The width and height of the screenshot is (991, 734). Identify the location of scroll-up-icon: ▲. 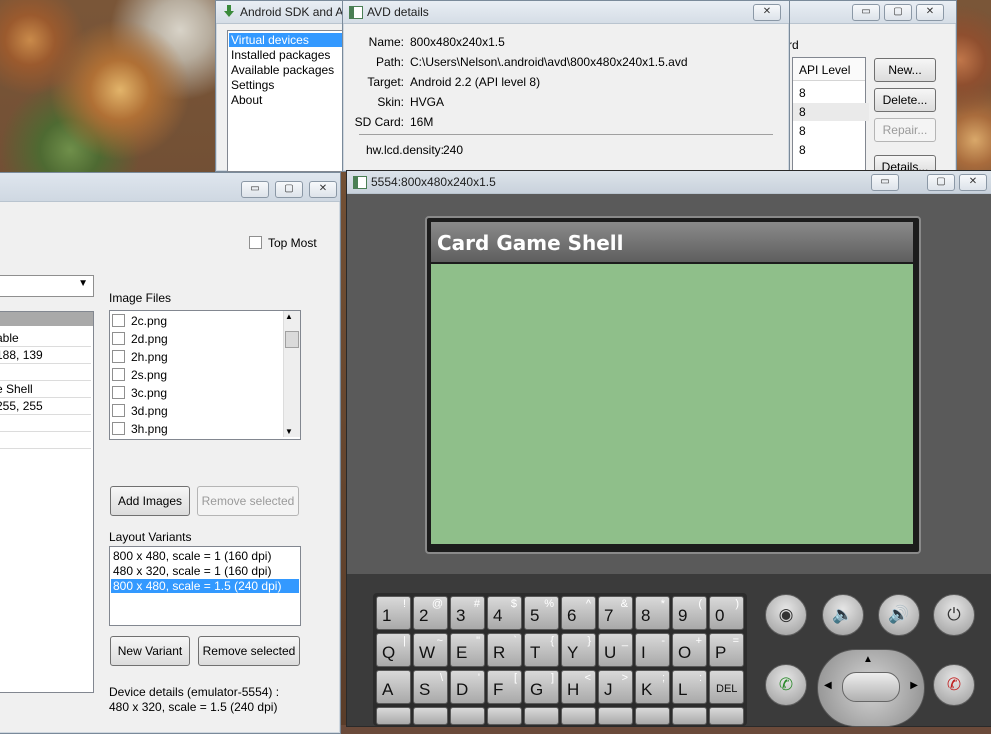
(289, 316).